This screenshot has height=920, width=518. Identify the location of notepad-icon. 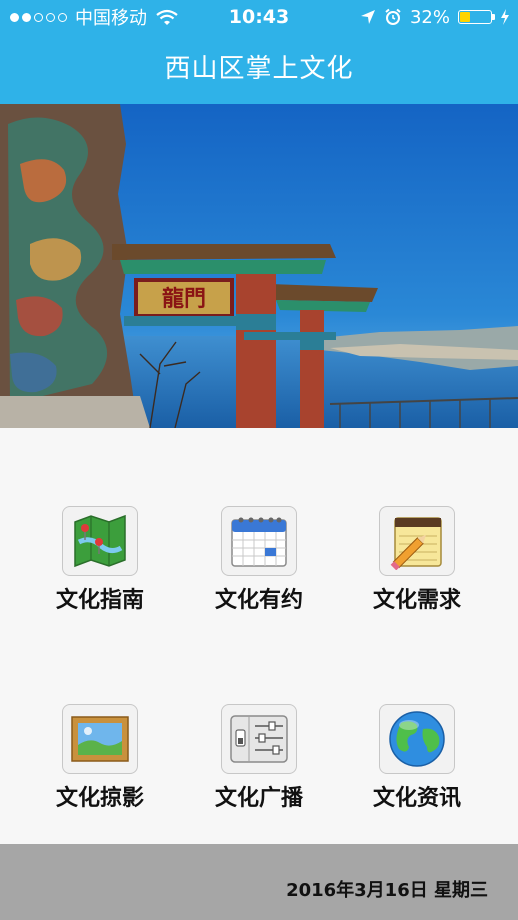
(417, 541).